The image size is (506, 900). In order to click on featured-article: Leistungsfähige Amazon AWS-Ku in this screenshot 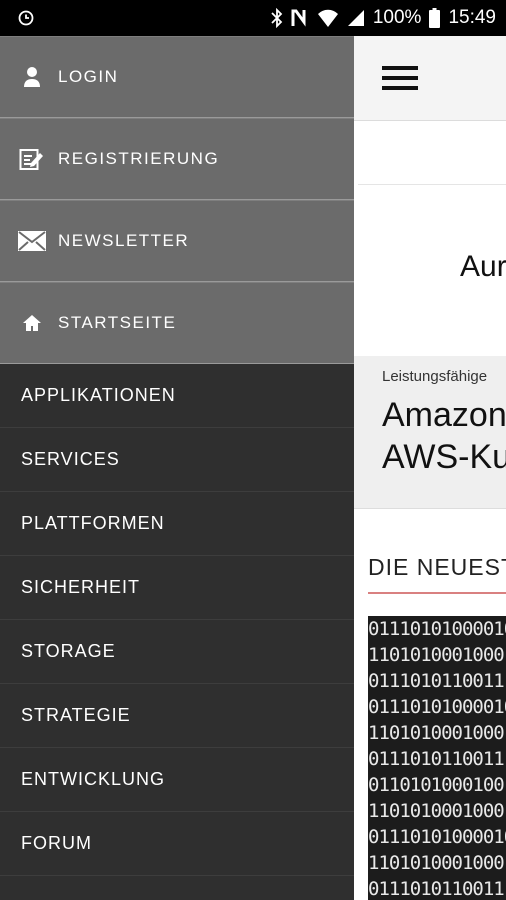, I will do `click(430, 432)`.